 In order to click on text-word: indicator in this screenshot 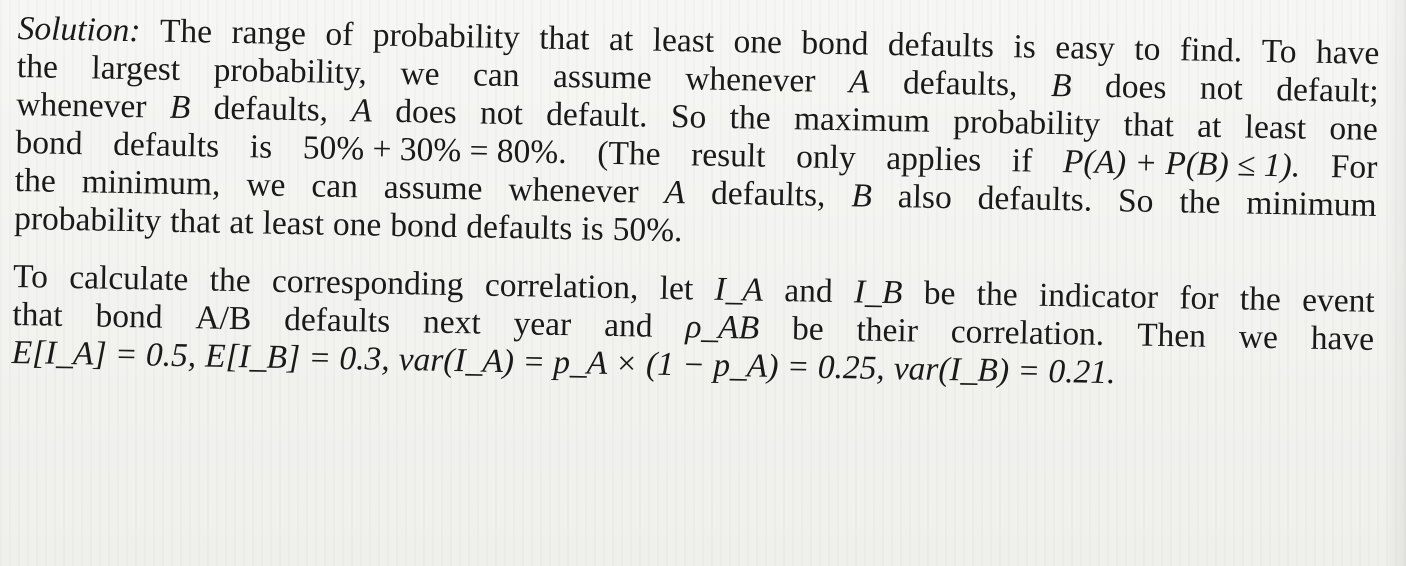, I will do `click(1098, 296)`.